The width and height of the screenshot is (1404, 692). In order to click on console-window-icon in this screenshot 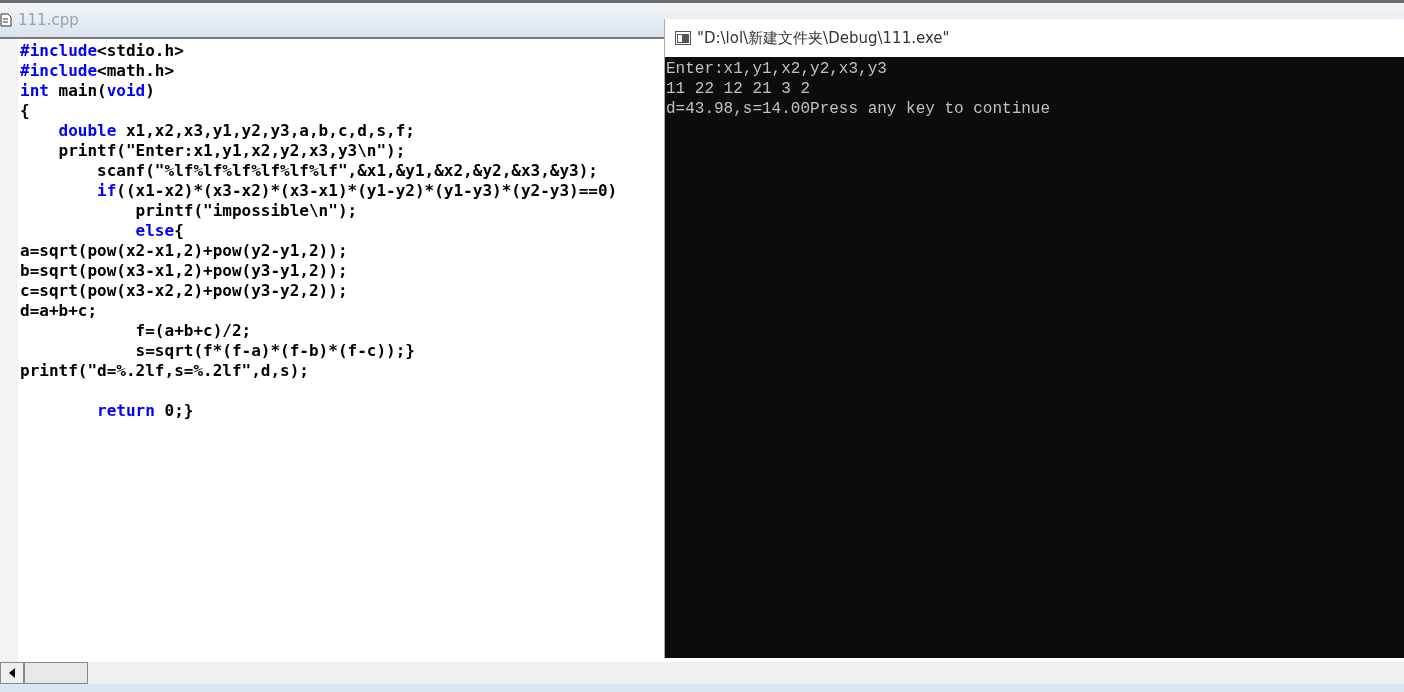, I will do `click(683, 38)`.